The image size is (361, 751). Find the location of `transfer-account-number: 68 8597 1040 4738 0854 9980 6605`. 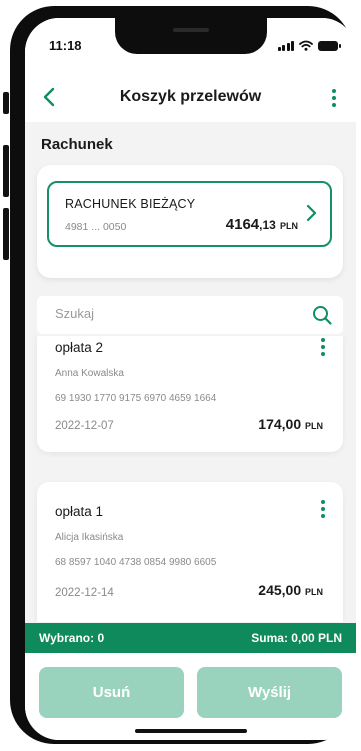

transfer-account-number: 68 8597 1040 4738 0854 9980 6605 is located at coordinates (136, 562).